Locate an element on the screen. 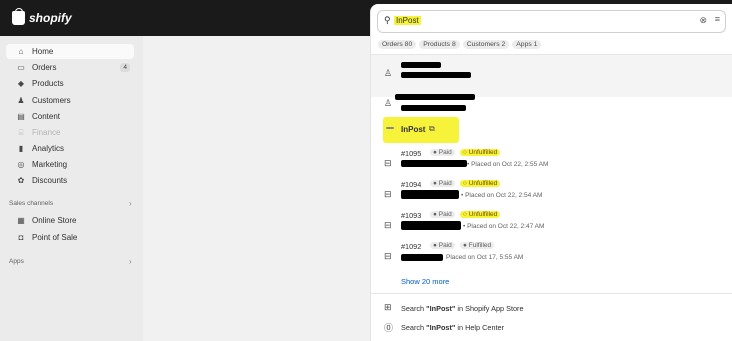 The image size is (732, 341). footer-suffix: in Help Center is located at coordinates (480, 327).